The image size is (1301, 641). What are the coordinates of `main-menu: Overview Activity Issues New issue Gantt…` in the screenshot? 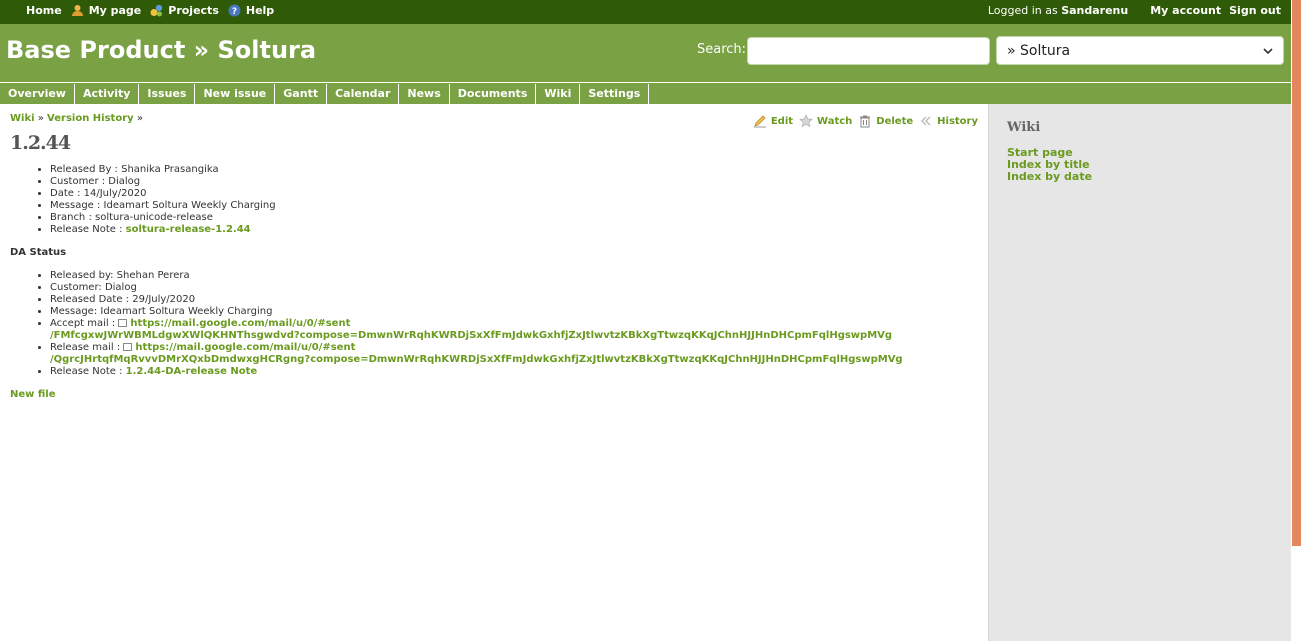 It's located at (645, 93).